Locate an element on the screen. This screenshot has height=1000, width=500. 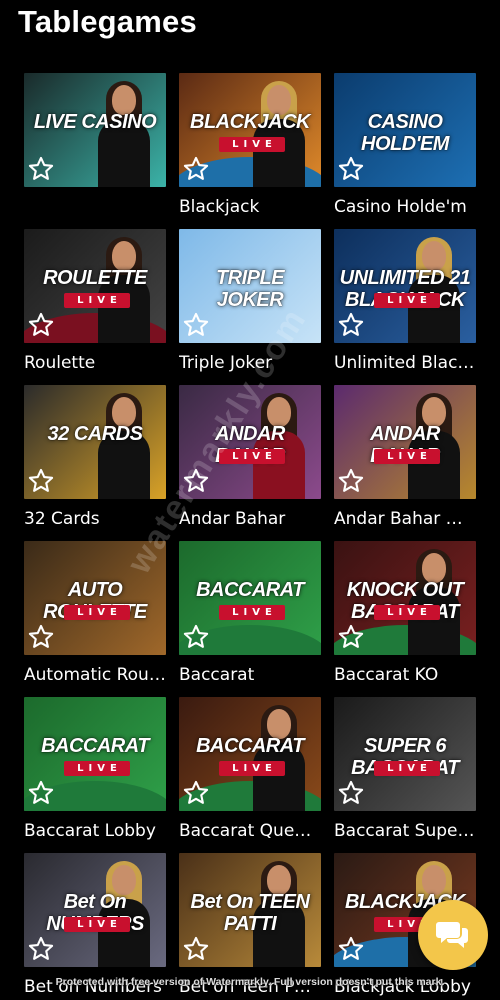
game-thumbnail: ANDAR BAHARLIVE is located at coordinates (405, 442).